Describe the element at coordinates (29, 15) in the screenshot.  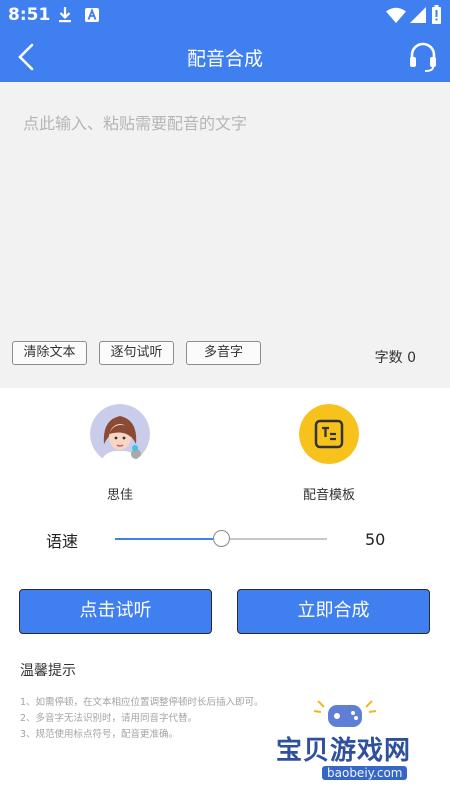
I see `status-time: 8:51` at that location.